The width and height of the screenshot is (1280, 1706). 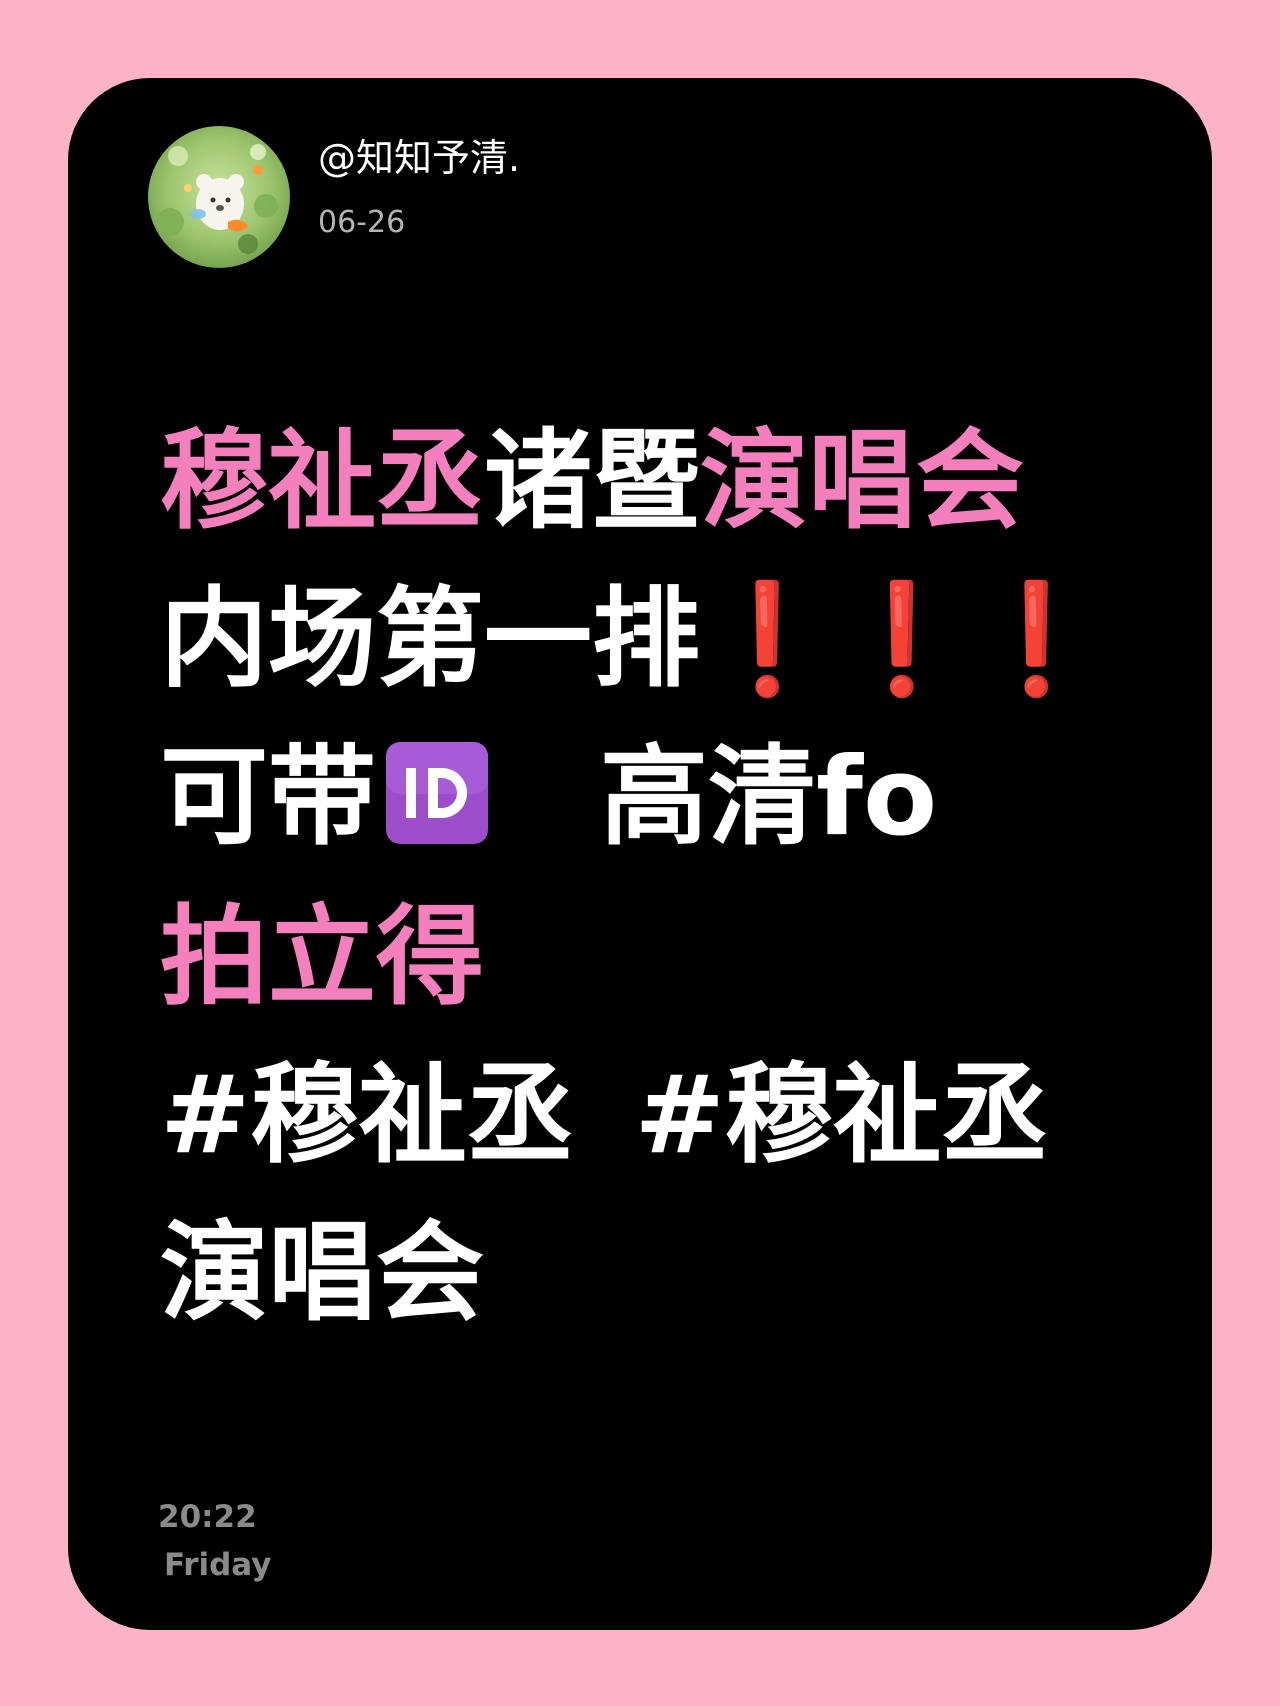 What do you see at coordinates (268, 797) in the screenshot?
I see `can-bring-text: 可带` at bounding box center [268, 797].